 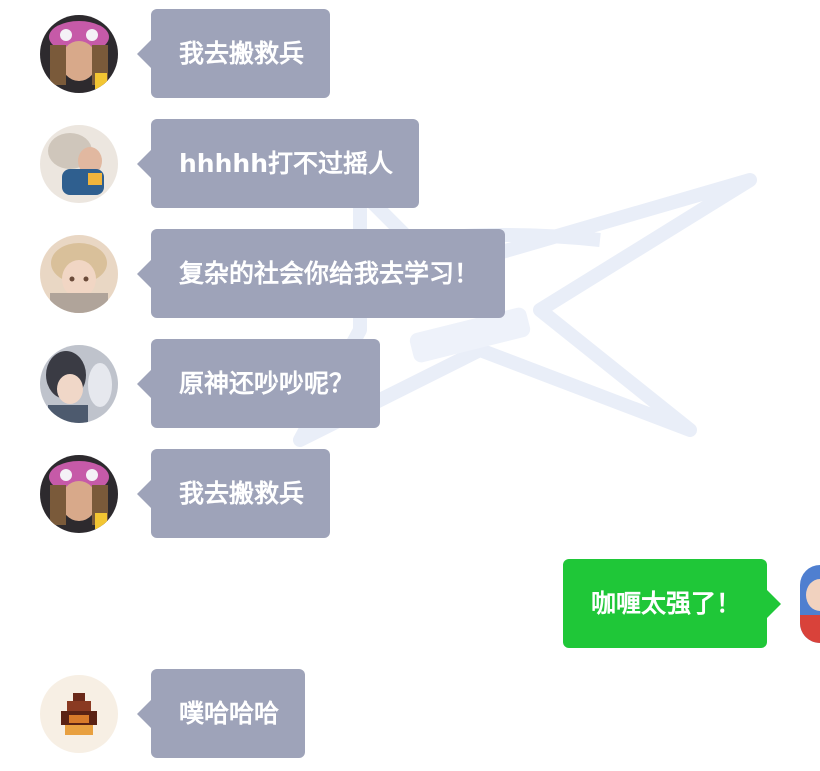 I want to click on message-bubble-outgoing: 咖喱太强了！, so click(x=672, y=603).